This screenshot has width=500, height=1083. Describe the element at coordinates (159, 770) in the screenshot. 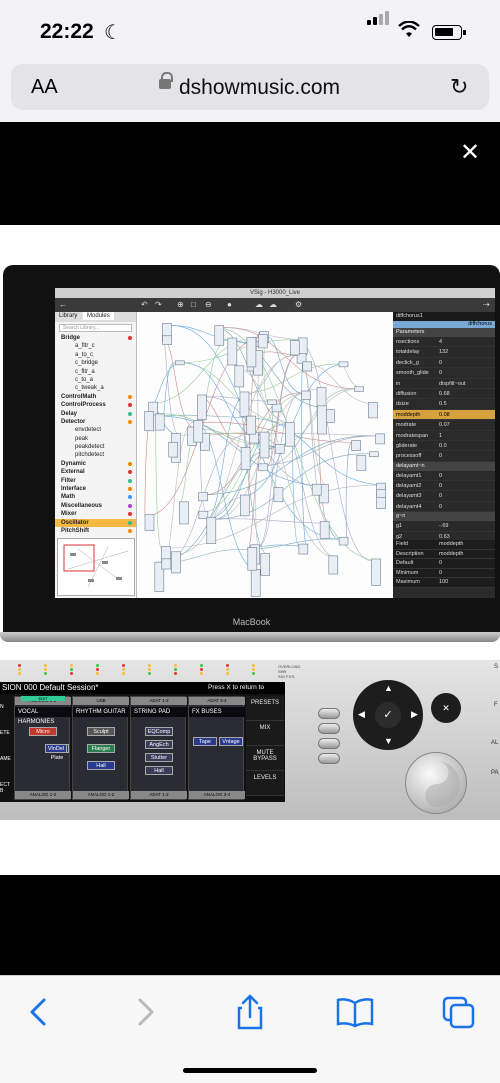

I see `effect-block: Hall` at that location.